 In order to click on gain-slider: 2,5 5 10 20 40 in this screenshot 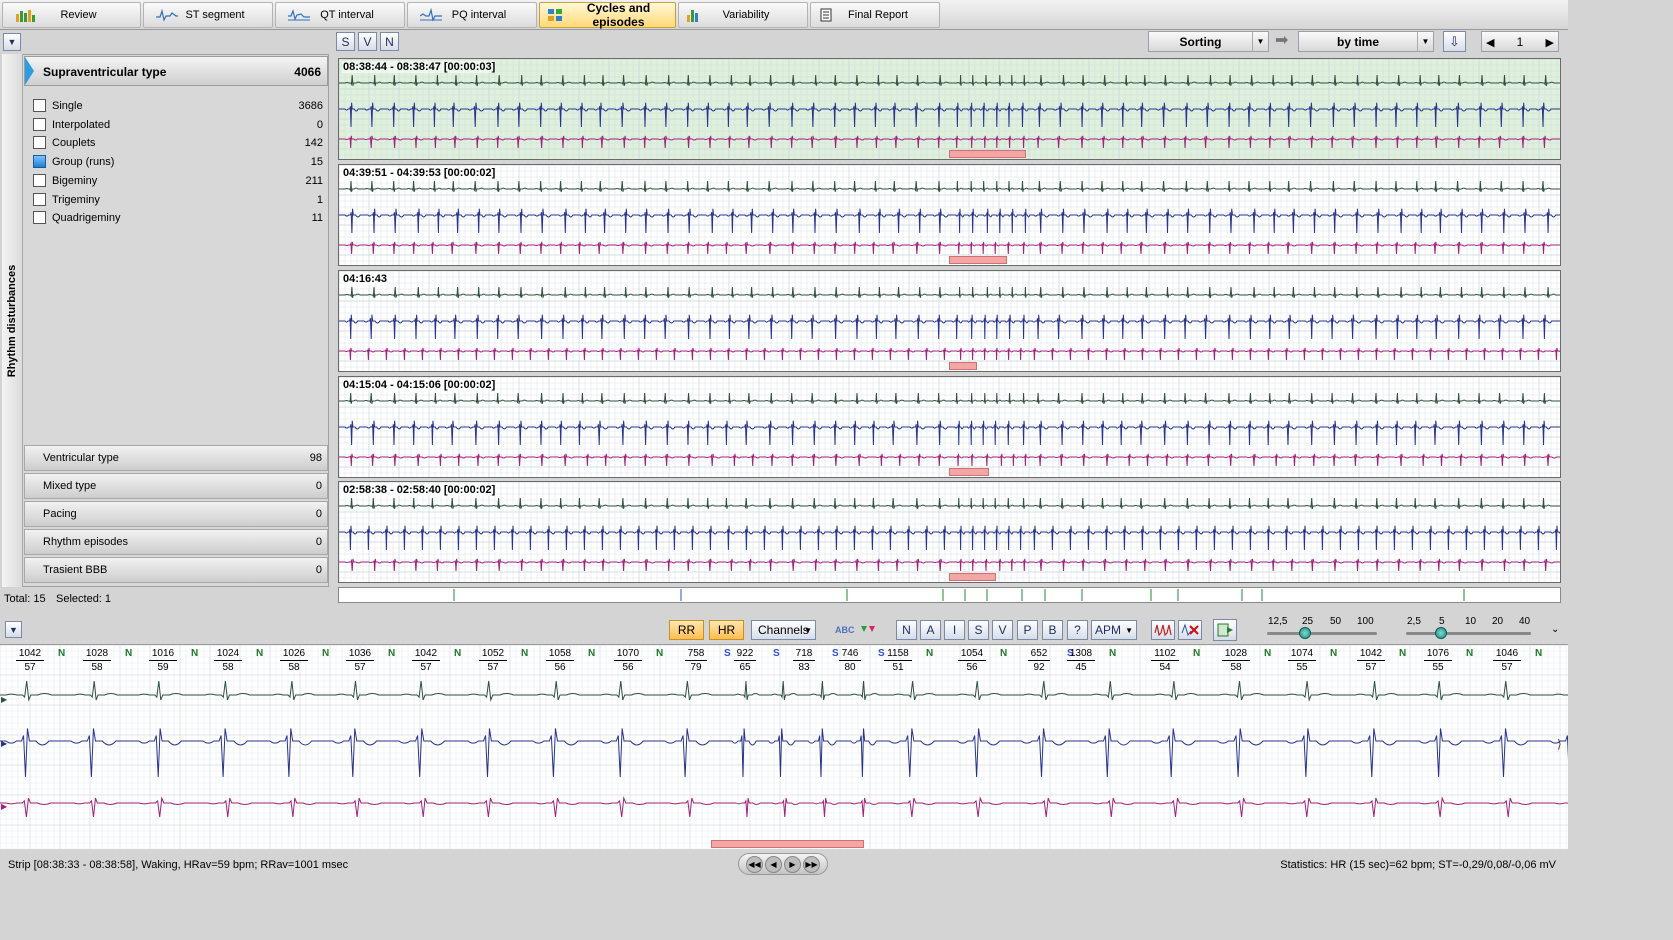, I will do `click(1468, 628)`.